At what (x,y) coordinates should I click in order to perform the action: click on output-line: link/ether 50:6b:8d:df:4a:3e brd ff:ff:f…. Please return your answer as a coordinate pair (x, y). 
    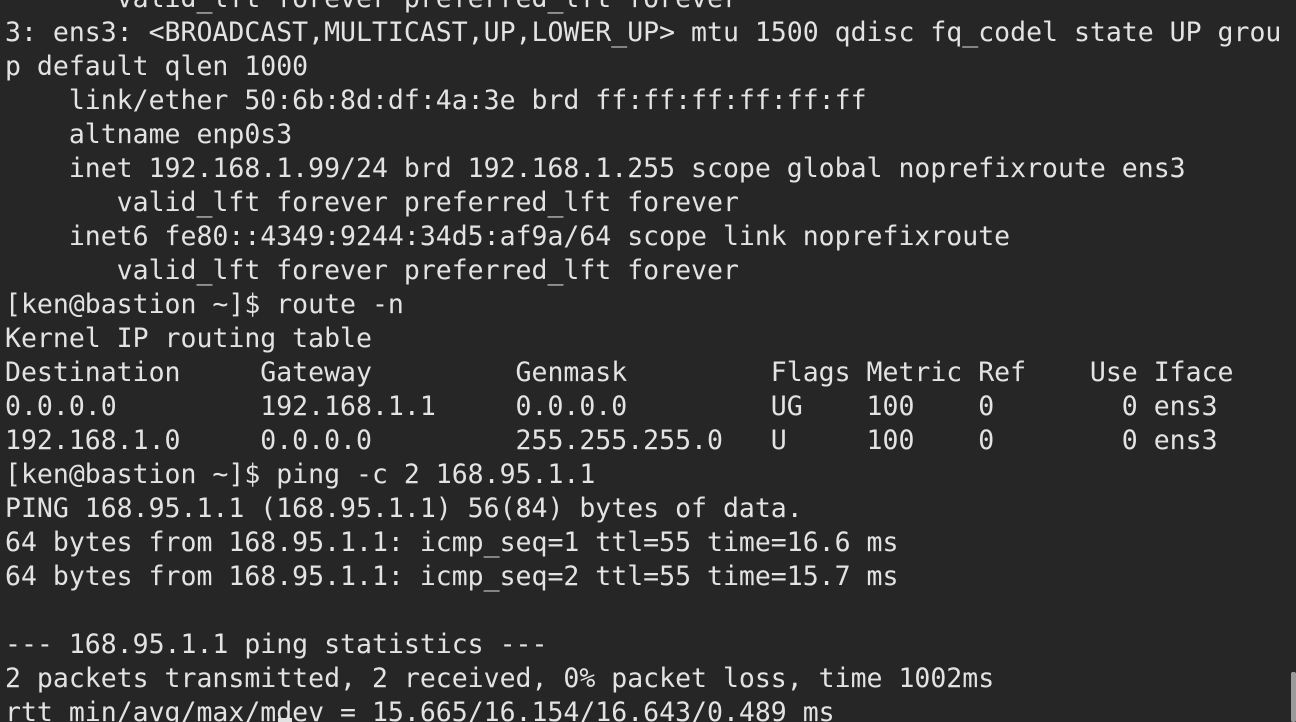
    Looking at the image, I should click on (436, 100).